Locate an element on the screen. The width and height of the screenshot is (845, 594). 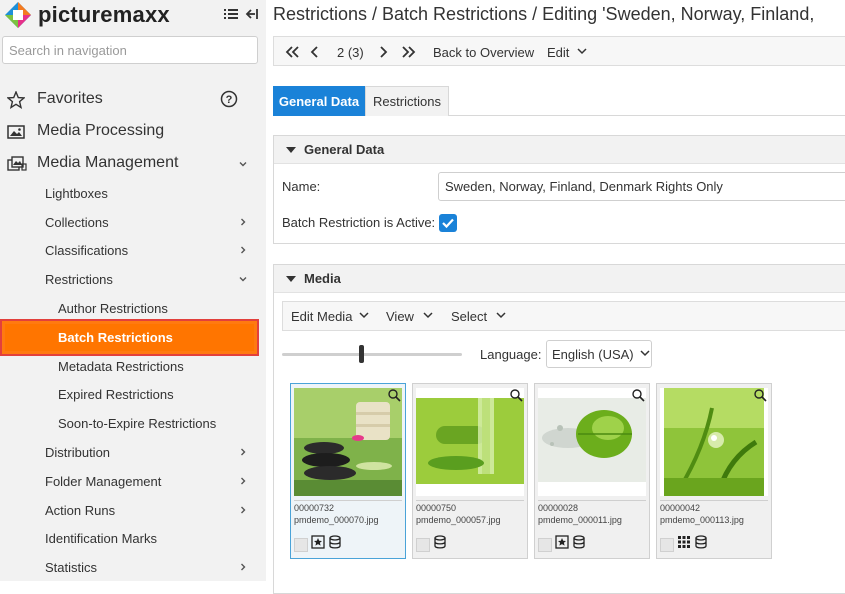
media-stack-icon is located at coordinates (17, 164).